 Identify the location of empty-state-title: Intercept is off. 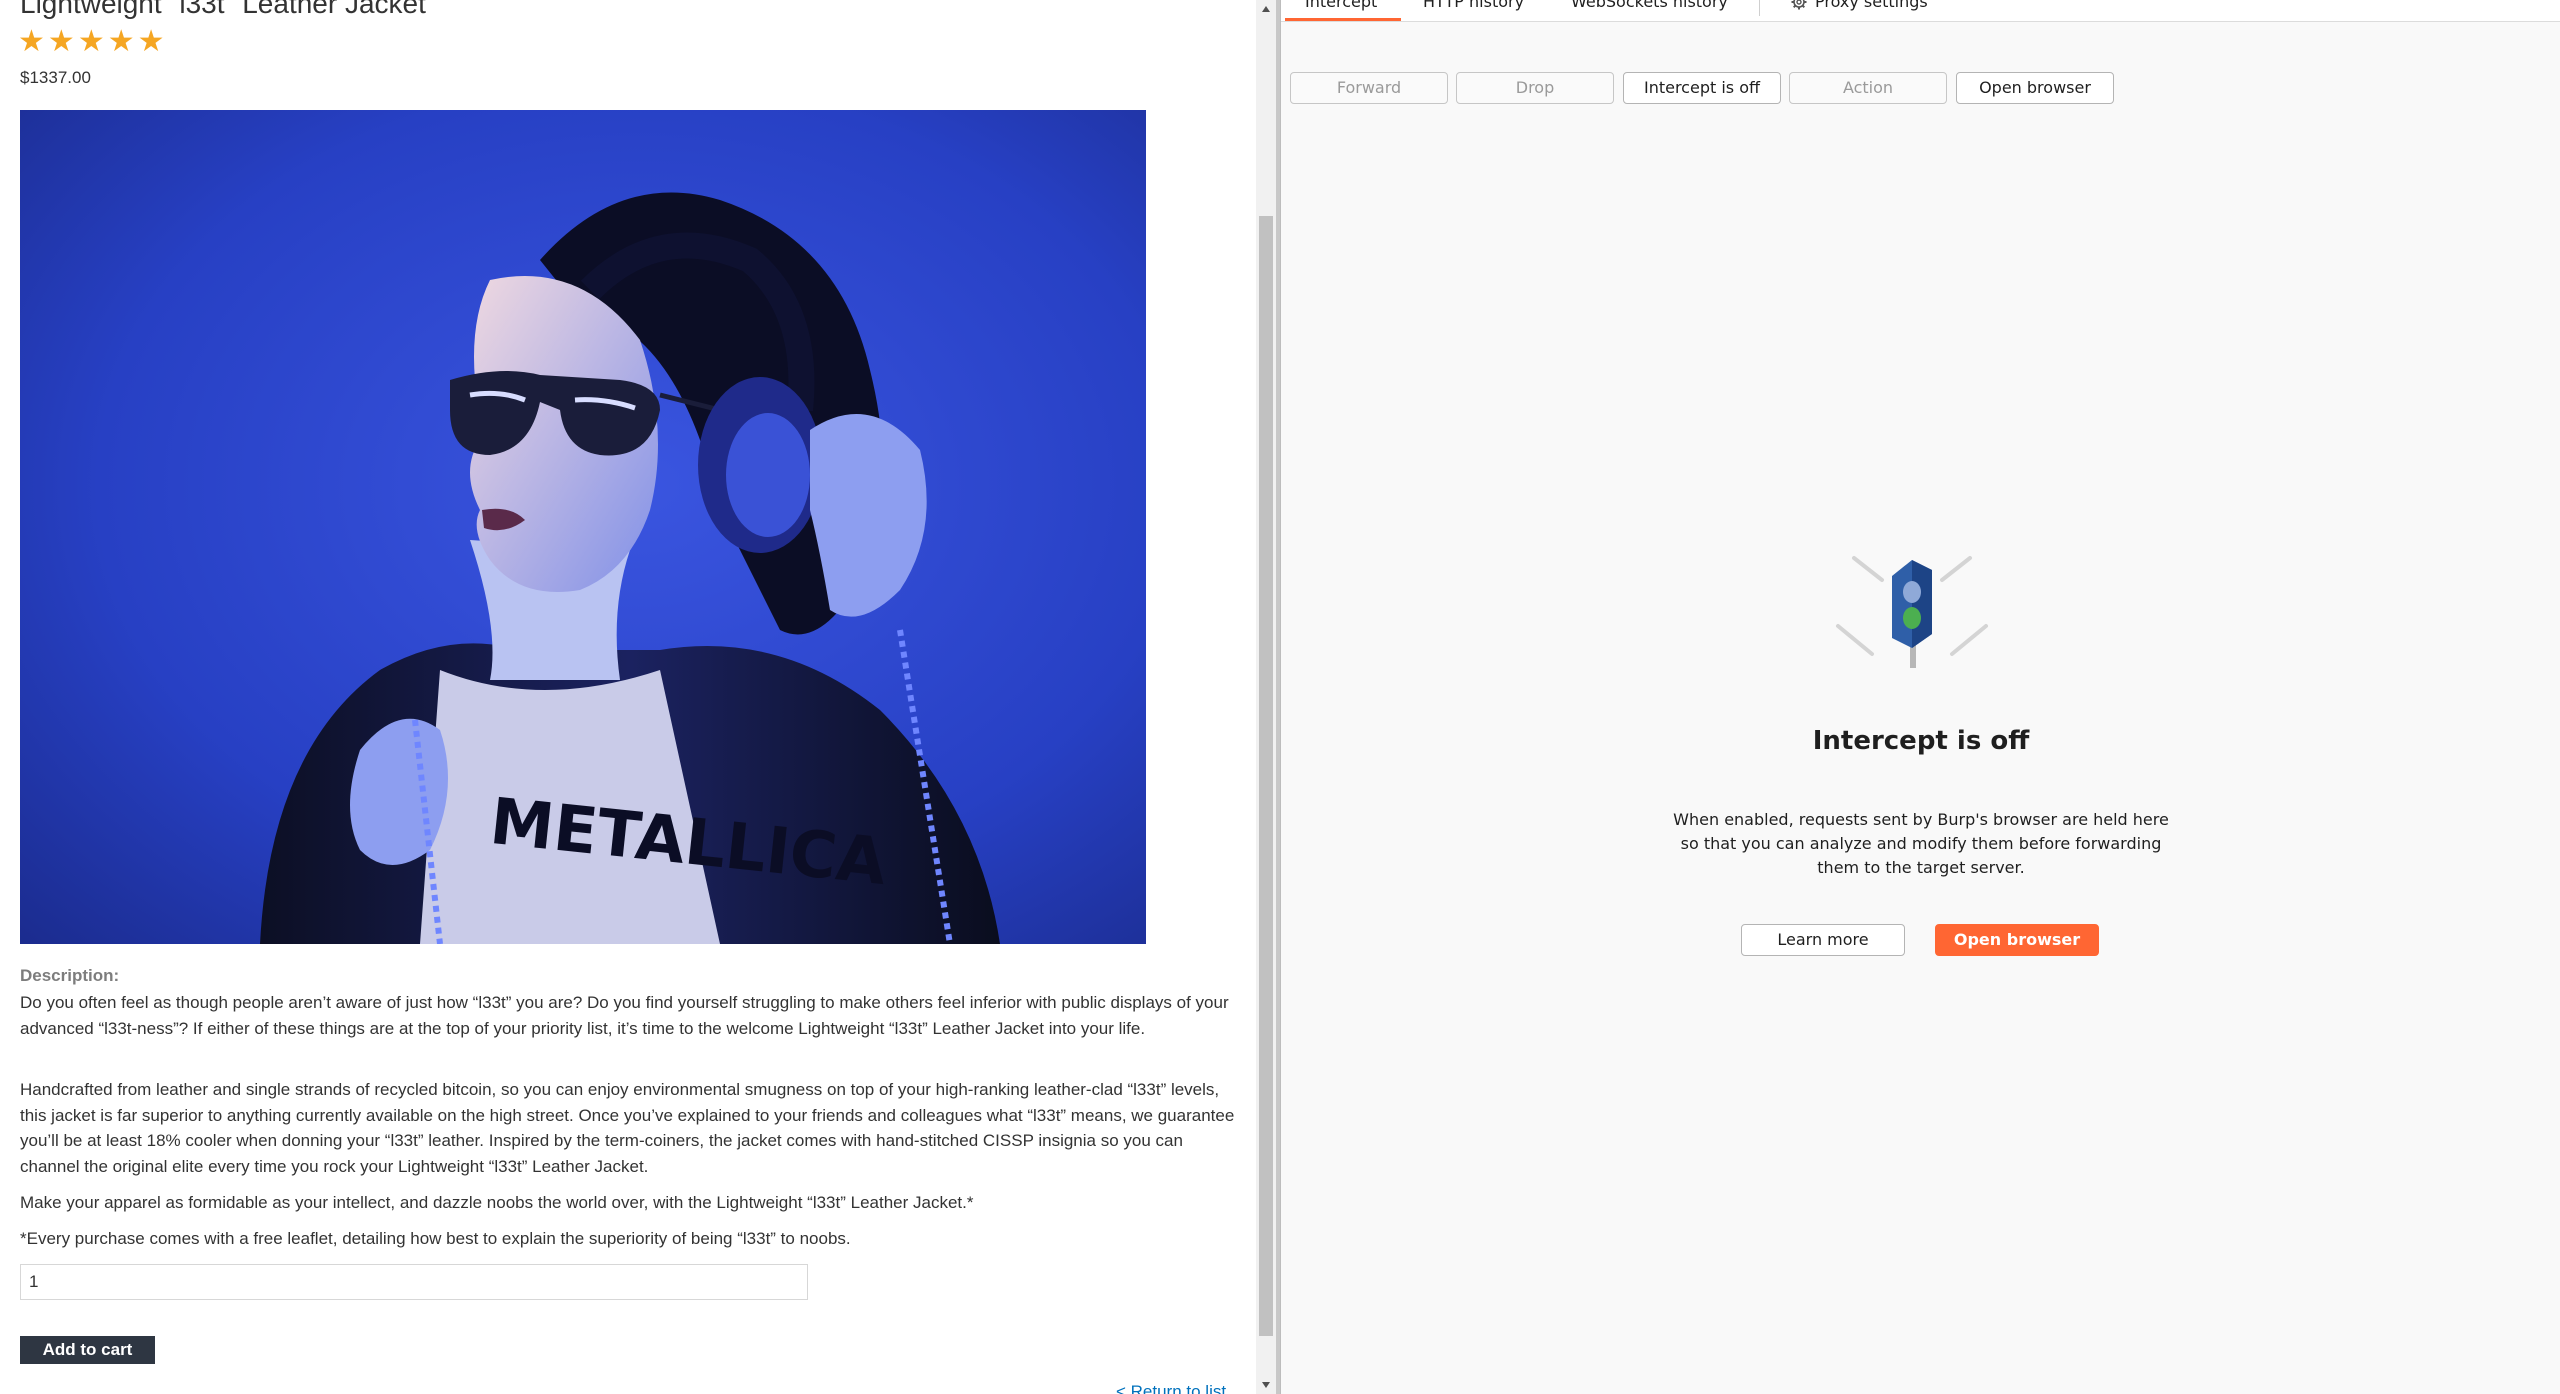
(1921, 741).